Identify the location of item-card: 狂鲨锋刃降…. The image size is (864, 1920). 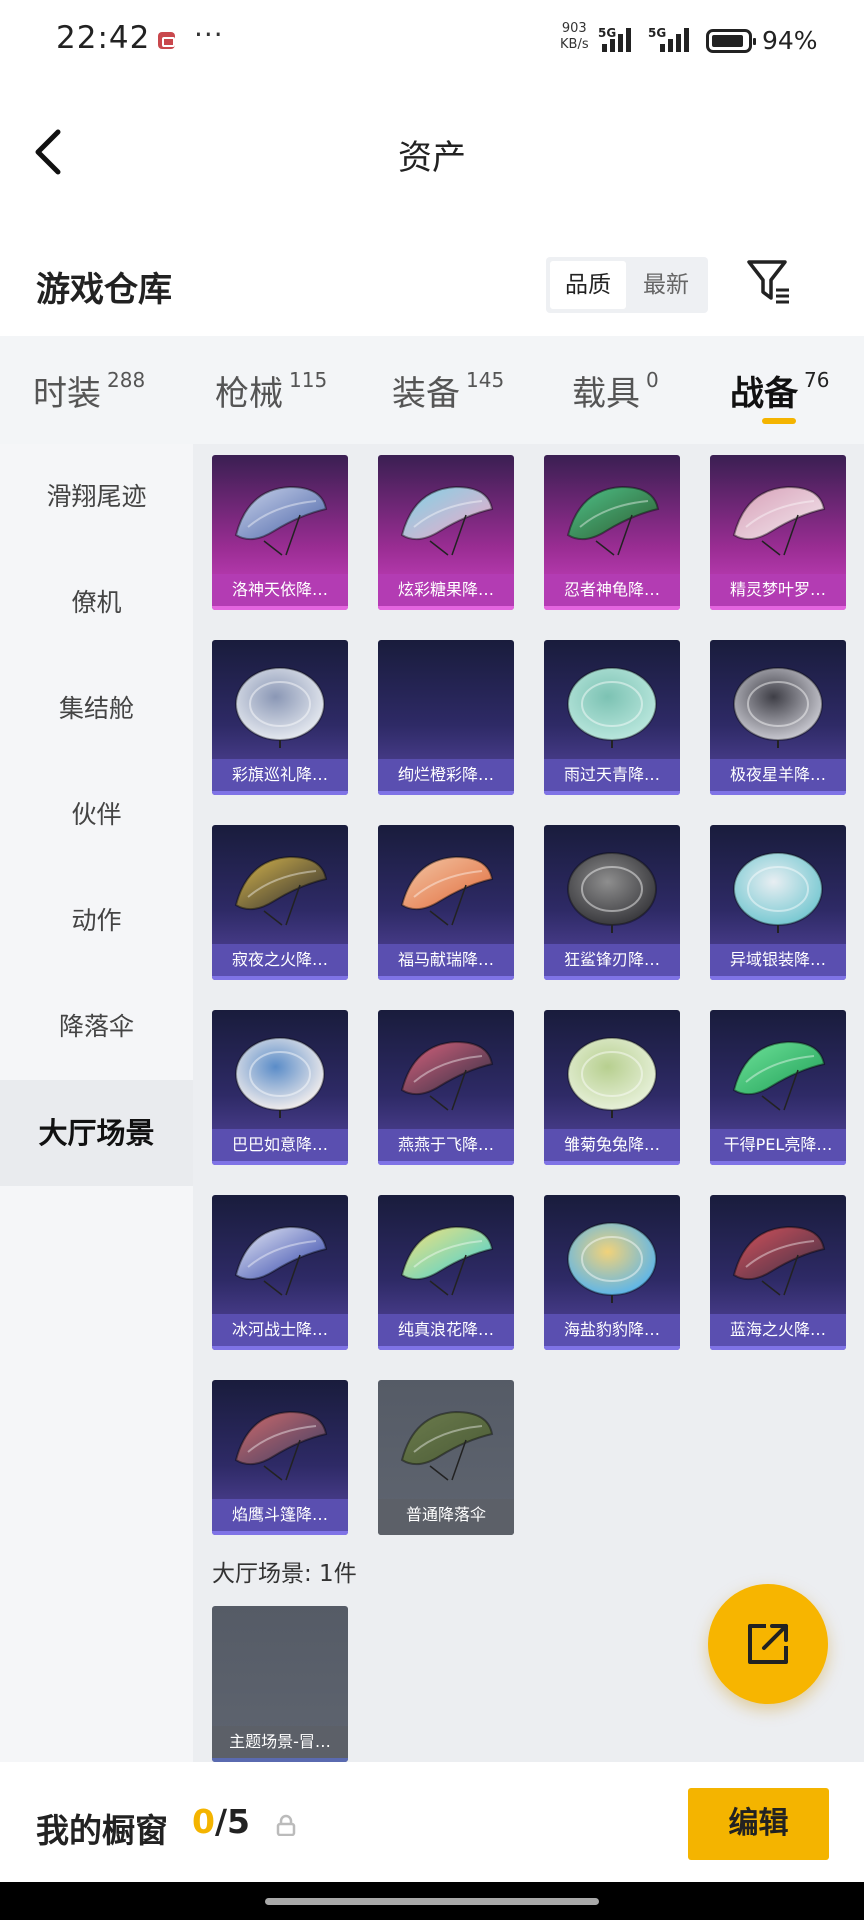
(612, 902).